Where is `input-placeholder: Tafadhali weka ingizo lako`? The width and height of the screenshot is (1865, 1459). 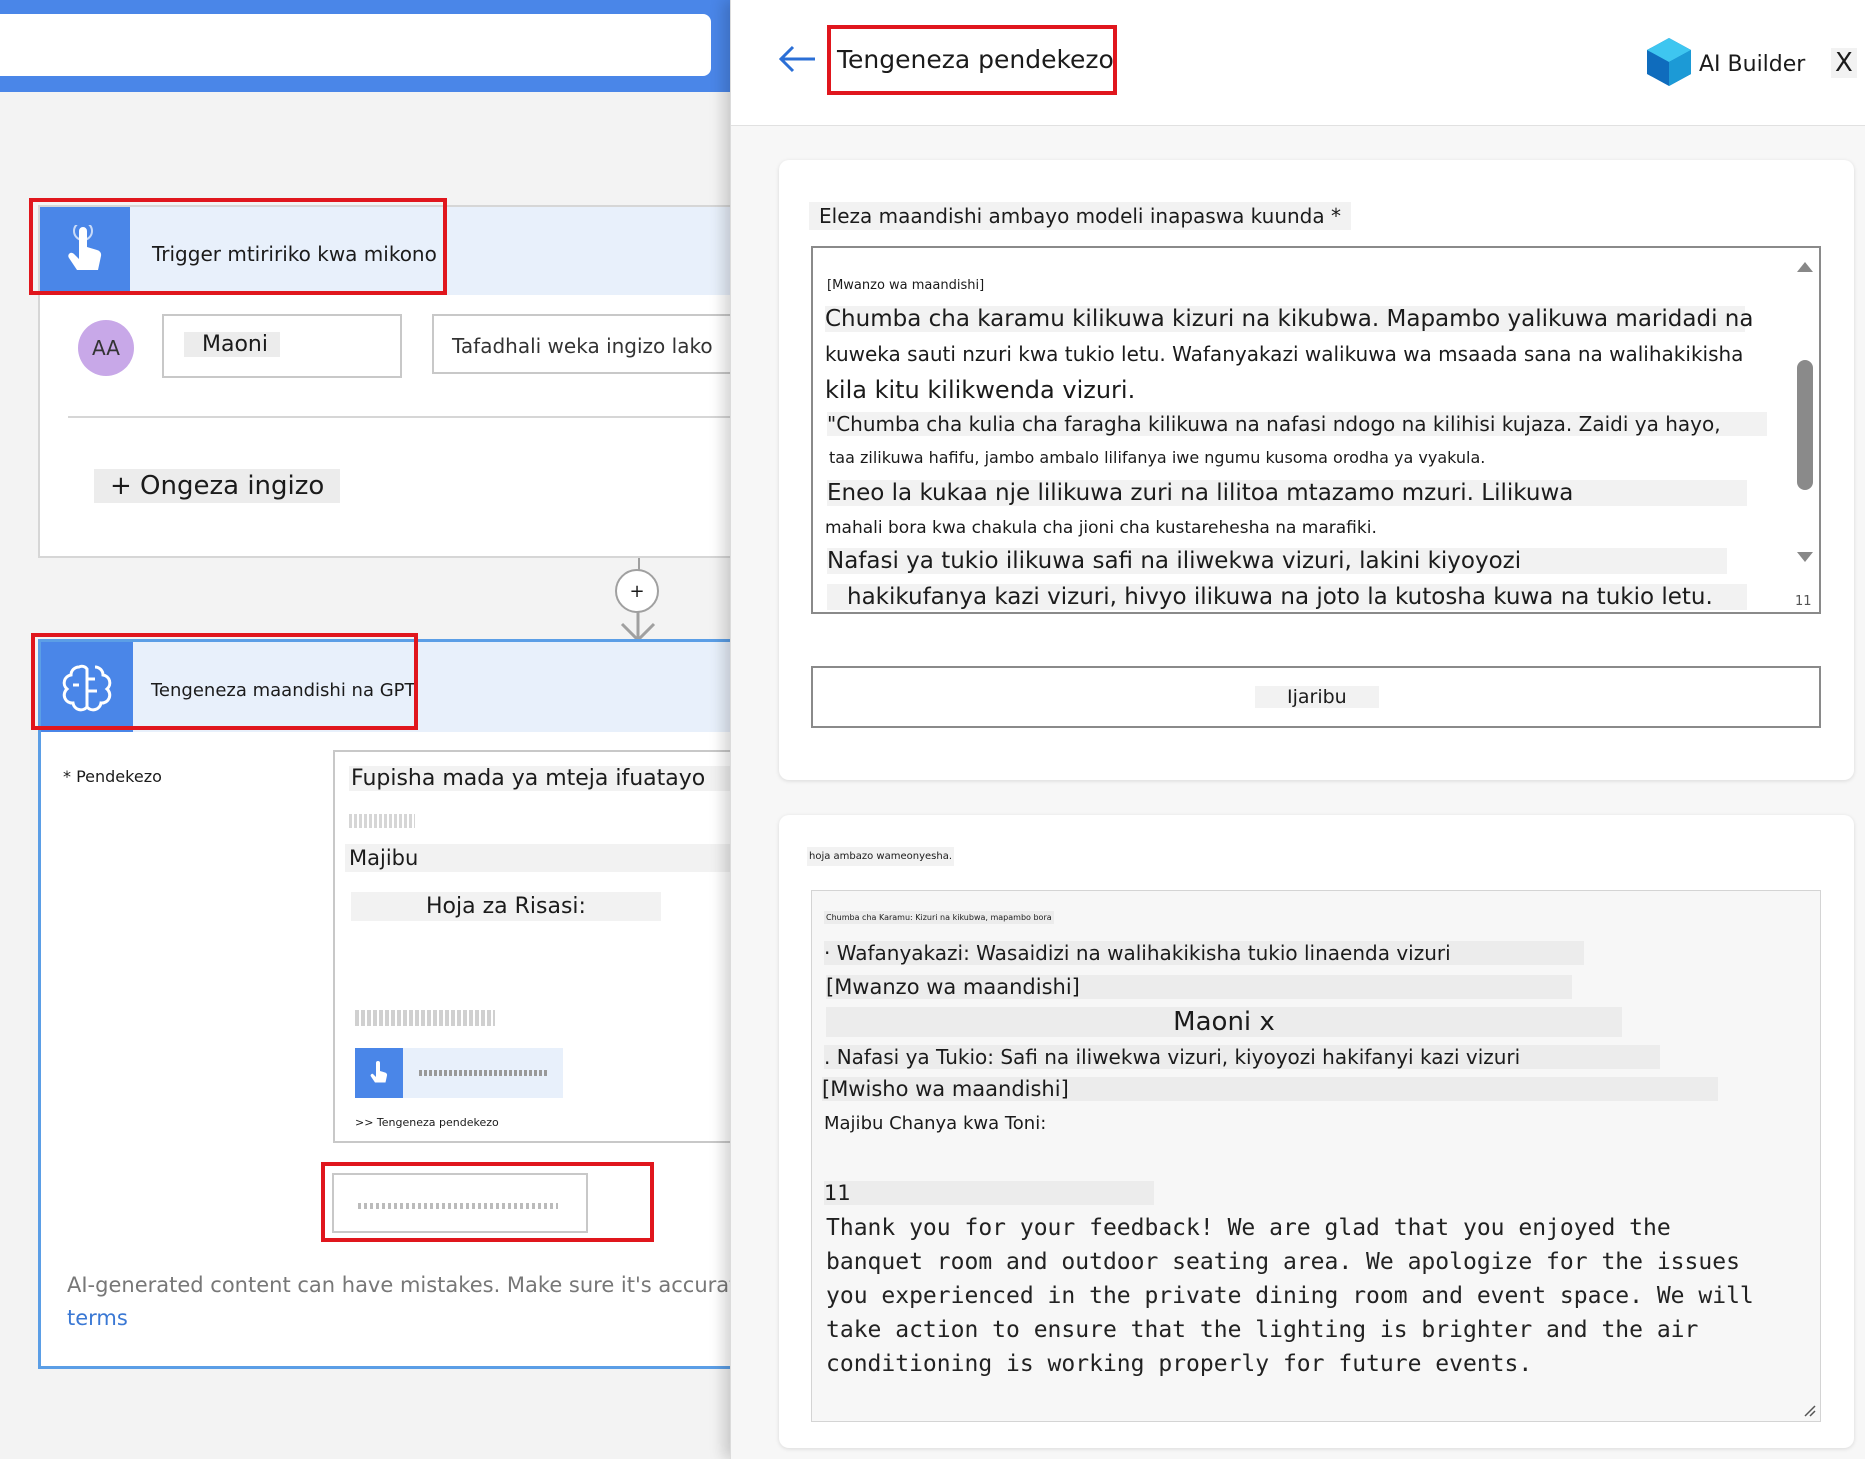
input-placeholder: Tafadhali weka ingizo lako is located at coordinates (582, 346).